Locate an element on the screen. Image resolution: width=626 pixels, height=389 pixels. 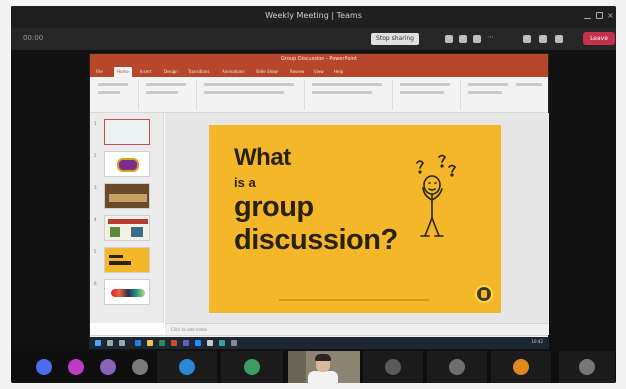
head-icon is located at coordinates (432, 185).